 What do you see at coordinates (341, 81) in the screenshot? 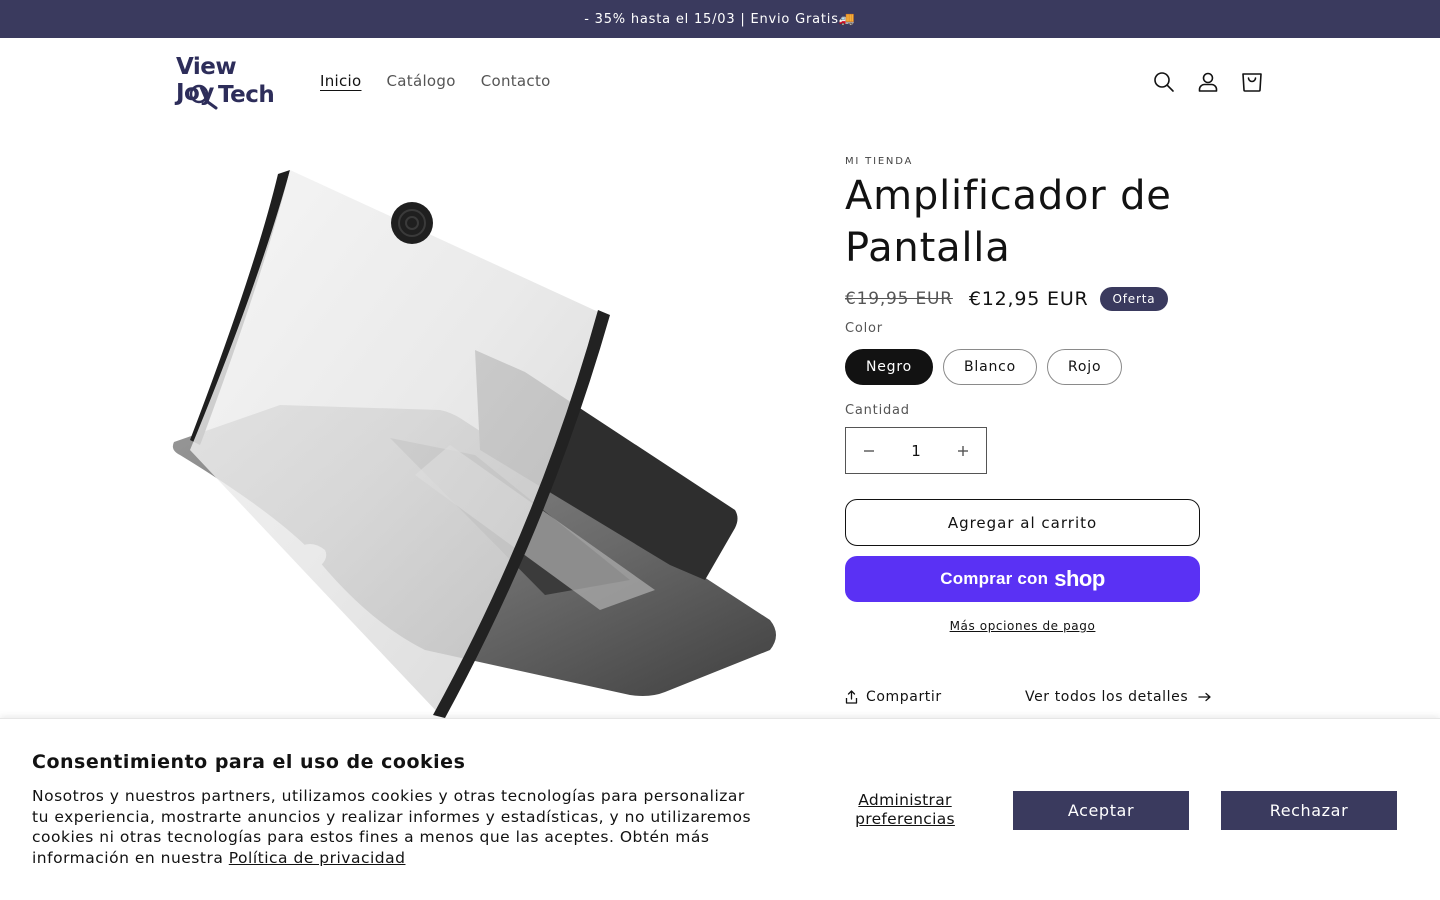
I see `nav-item-inicio: Inicio` at bounding box center [341, 81].